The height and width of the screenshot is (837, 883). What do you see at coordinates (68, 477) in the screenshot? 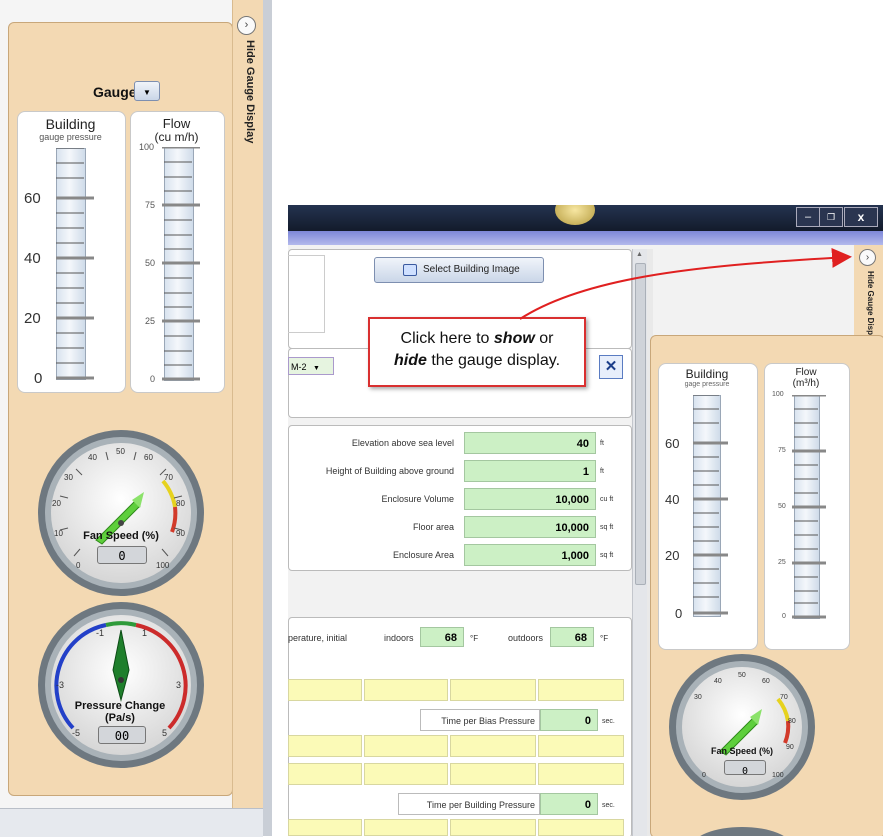
I see `fan-tick-30: 30` at bounding box center [68, 477].